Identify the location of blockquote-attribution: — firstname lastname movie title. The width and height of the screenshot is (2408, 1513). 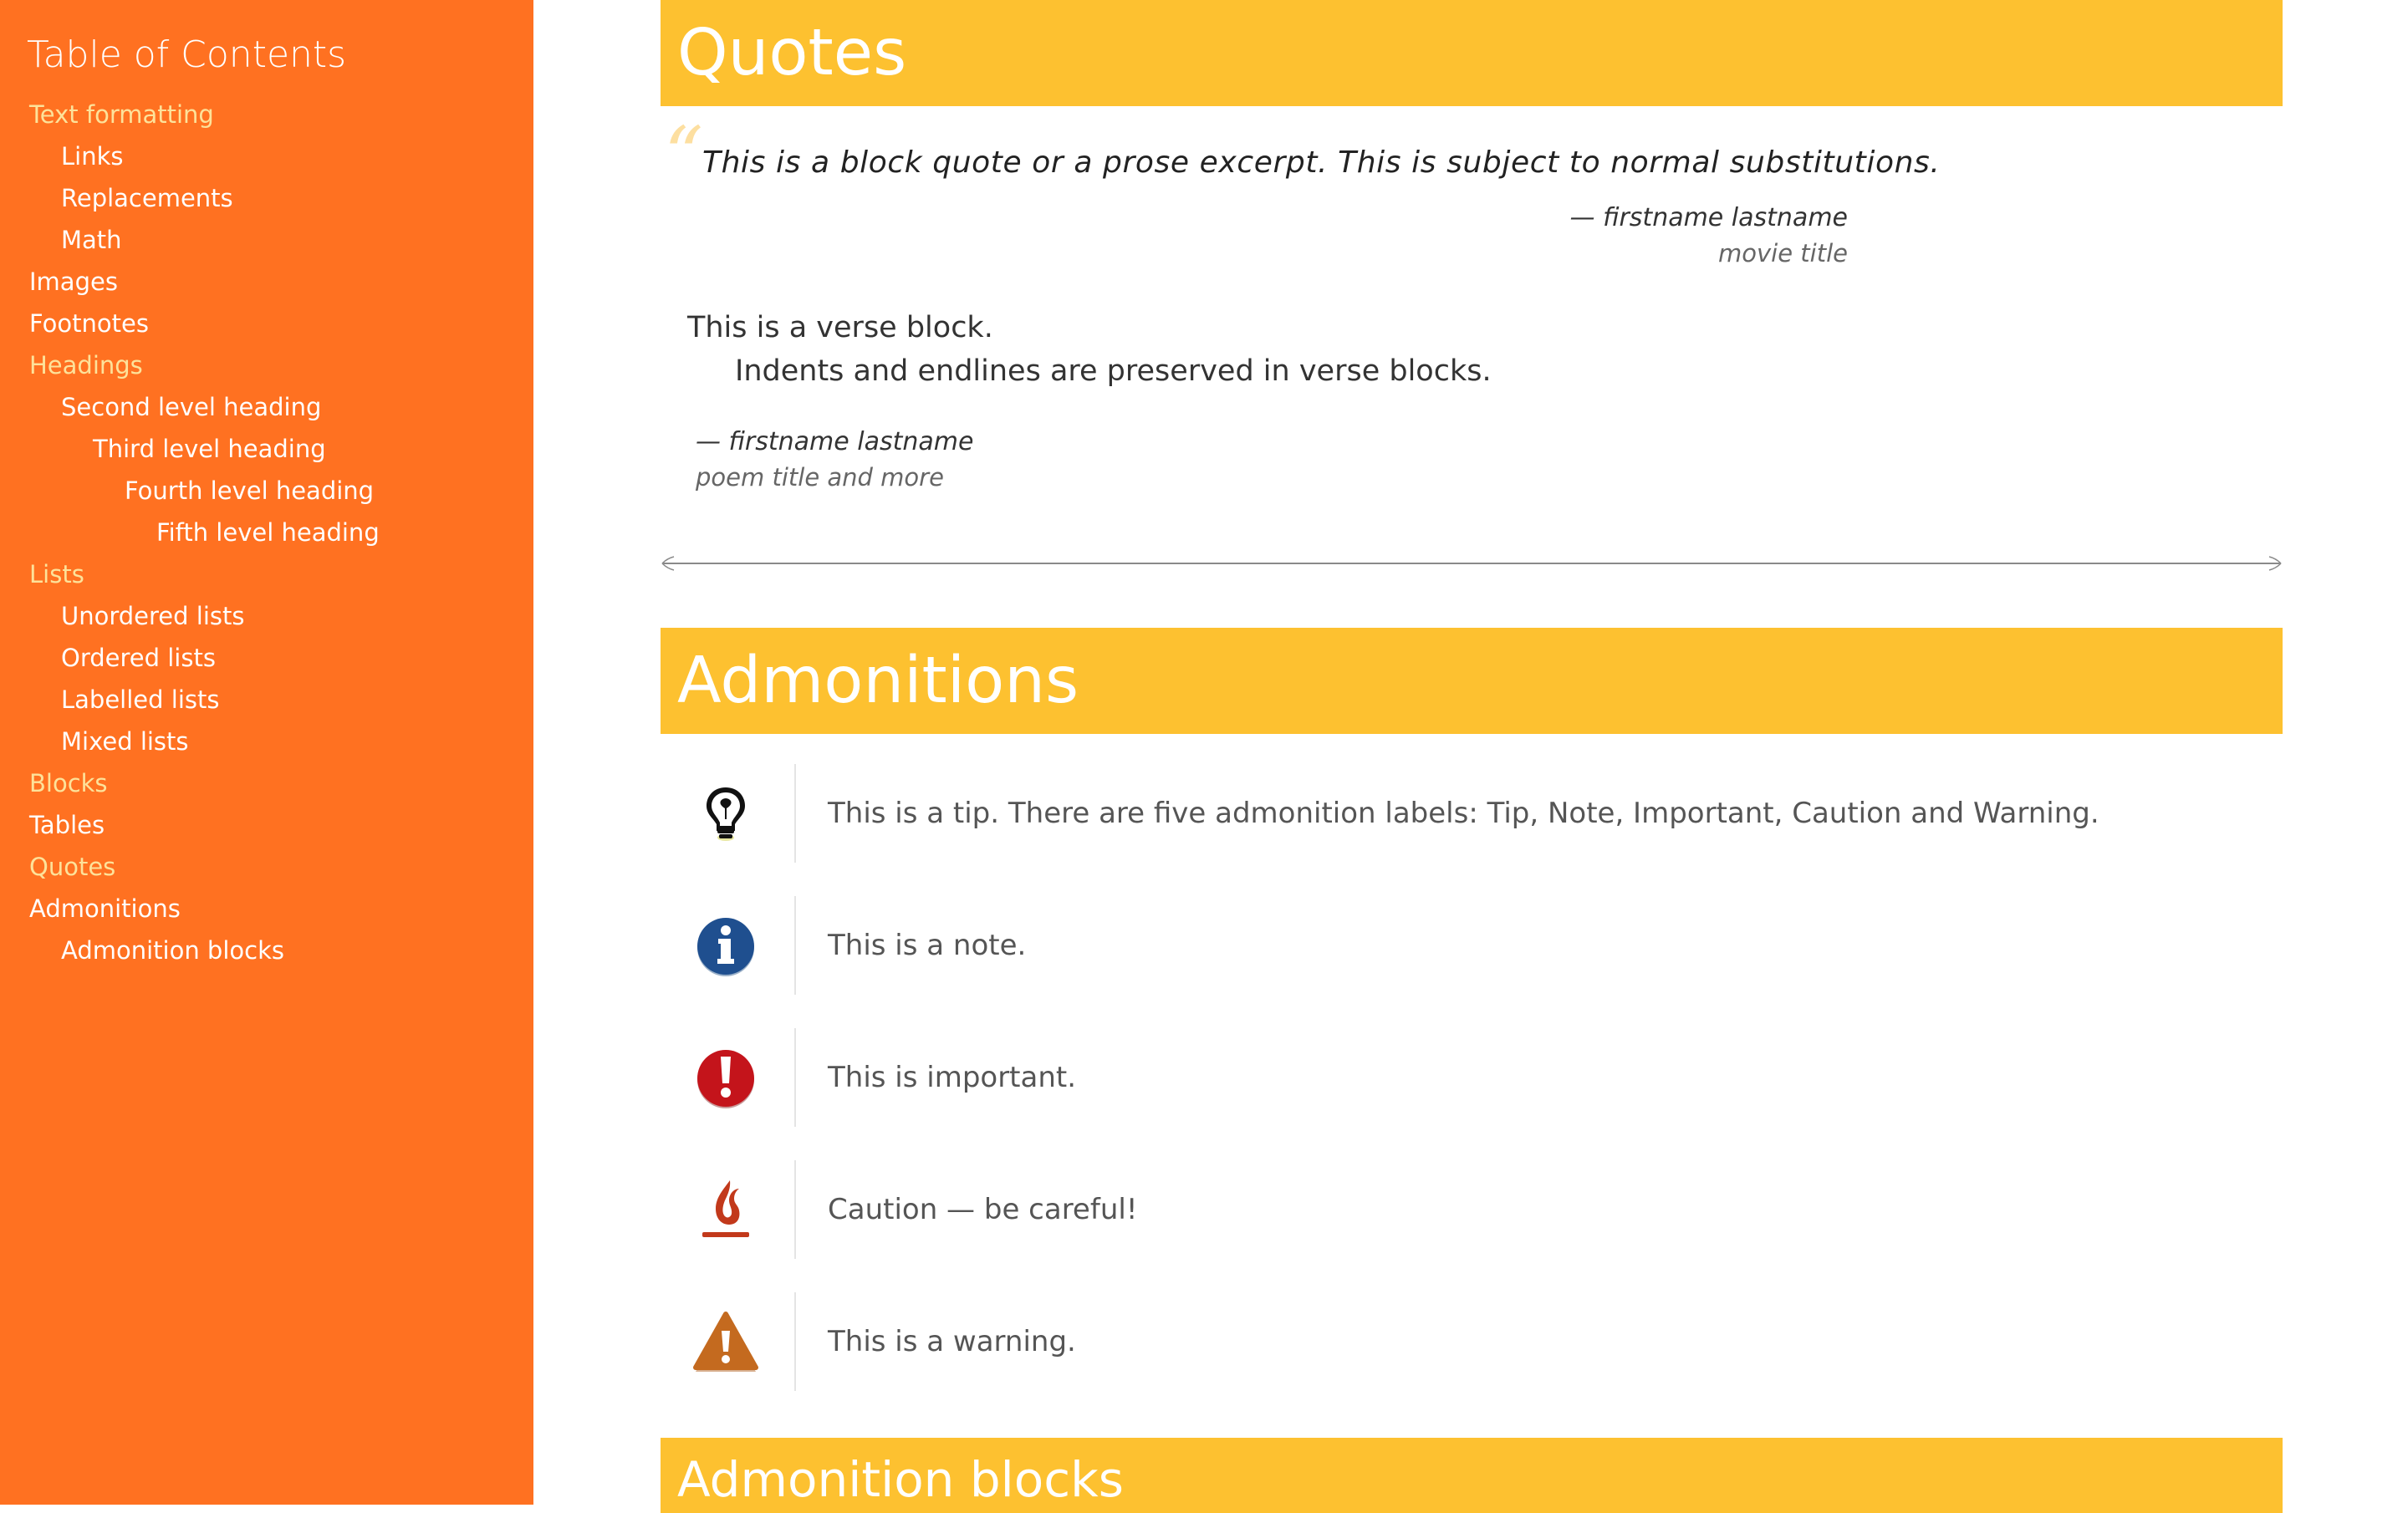
(1255, 236).